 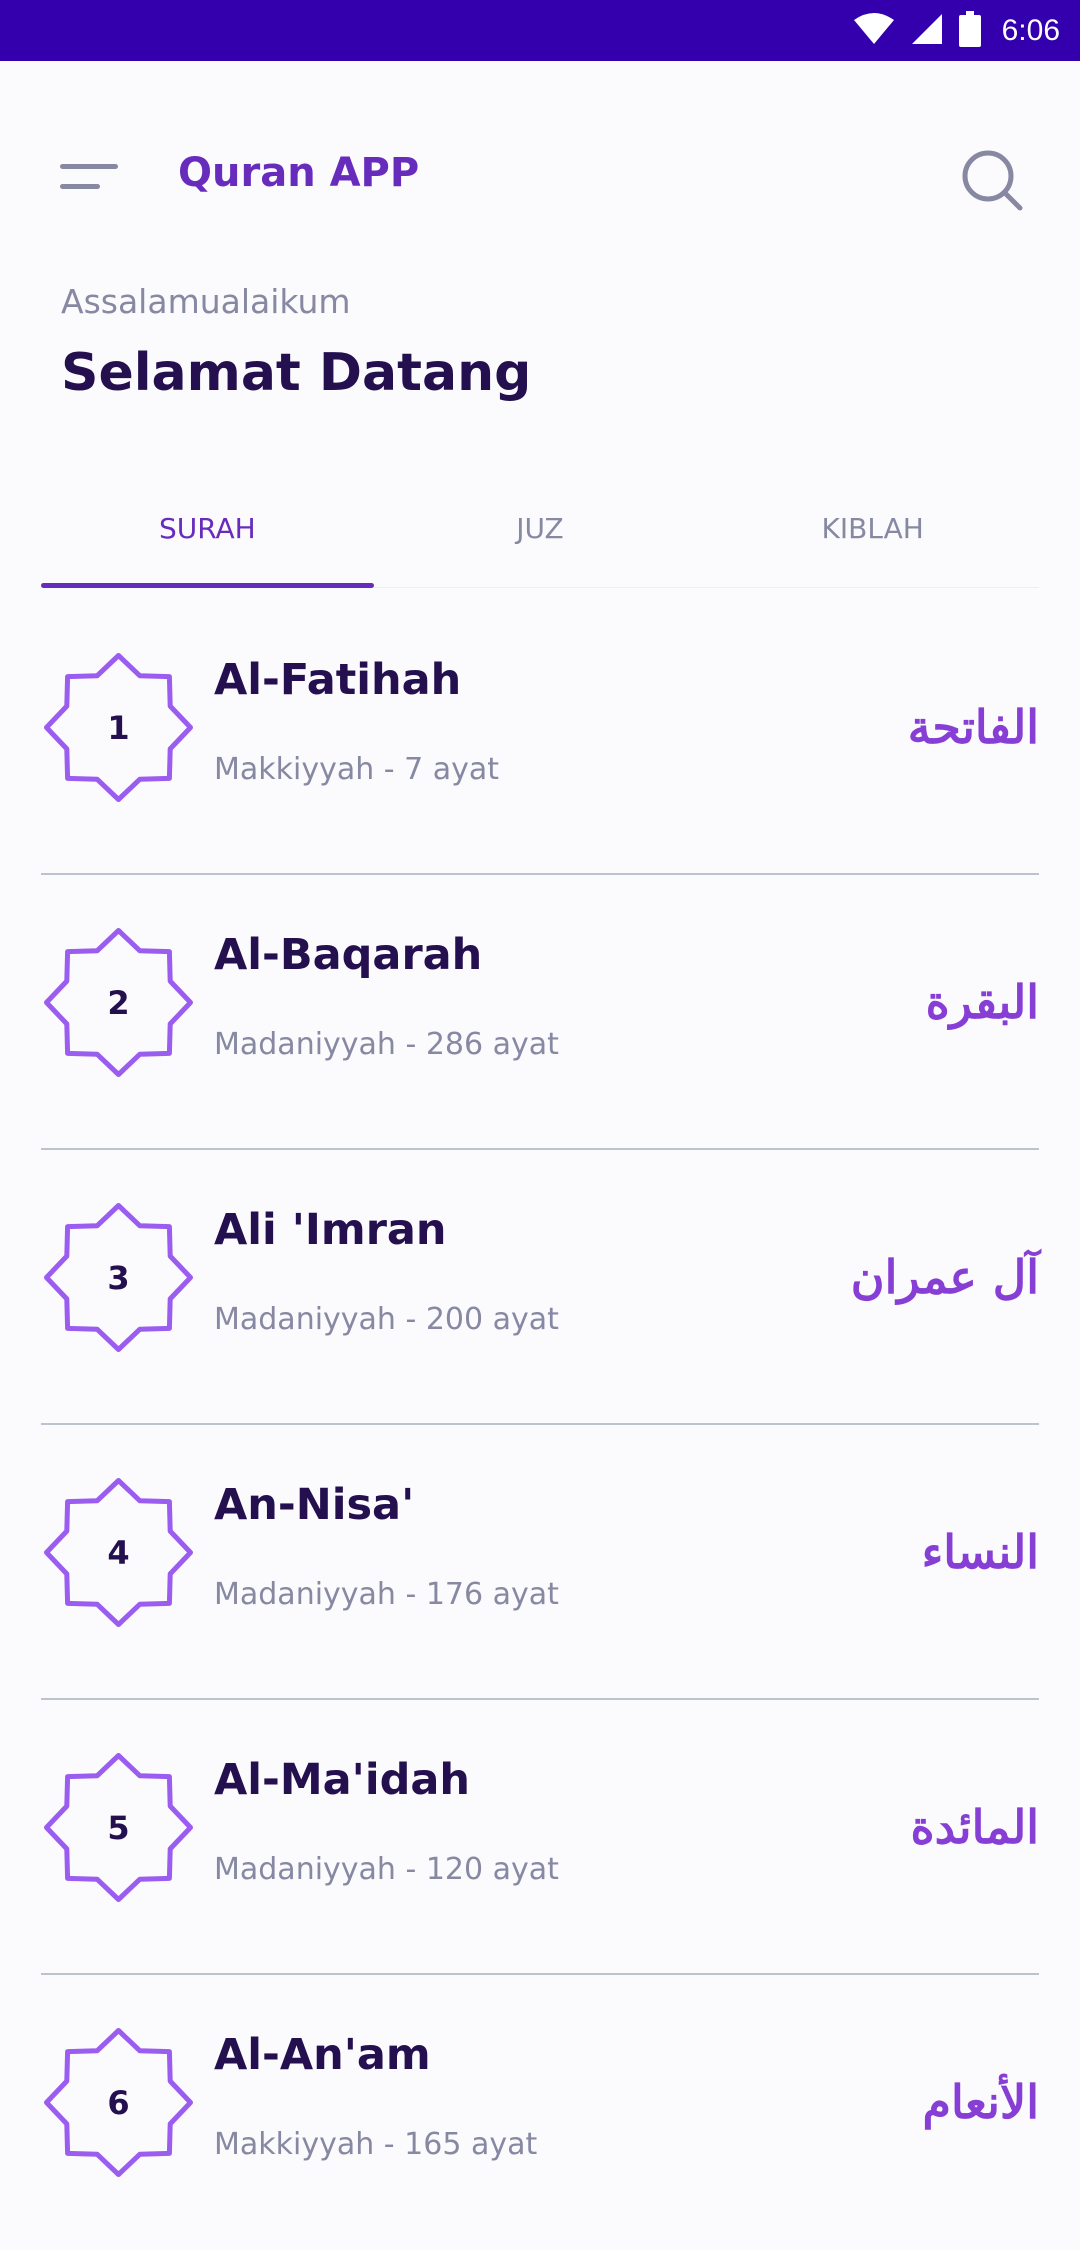 I want to click on surah-arabic-name: الفاتحة, so click(x=973, y=727).